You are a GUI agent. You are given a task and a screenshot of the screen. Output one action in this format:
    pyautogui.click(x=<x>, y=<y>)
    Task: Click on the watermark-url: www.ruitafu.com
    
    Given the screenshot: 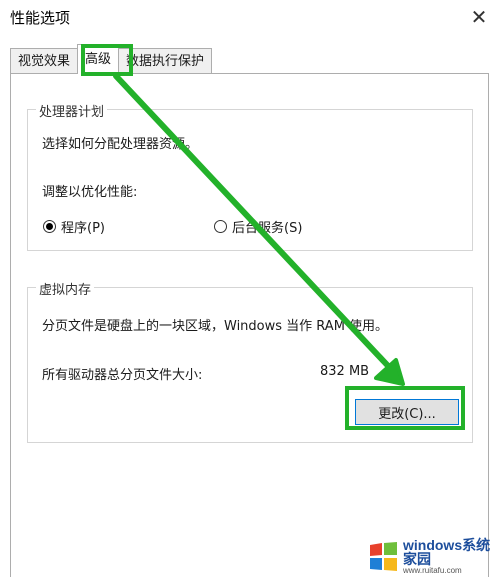 What is the action you would take?
    pyautogui.click(x=432, y=570)
    